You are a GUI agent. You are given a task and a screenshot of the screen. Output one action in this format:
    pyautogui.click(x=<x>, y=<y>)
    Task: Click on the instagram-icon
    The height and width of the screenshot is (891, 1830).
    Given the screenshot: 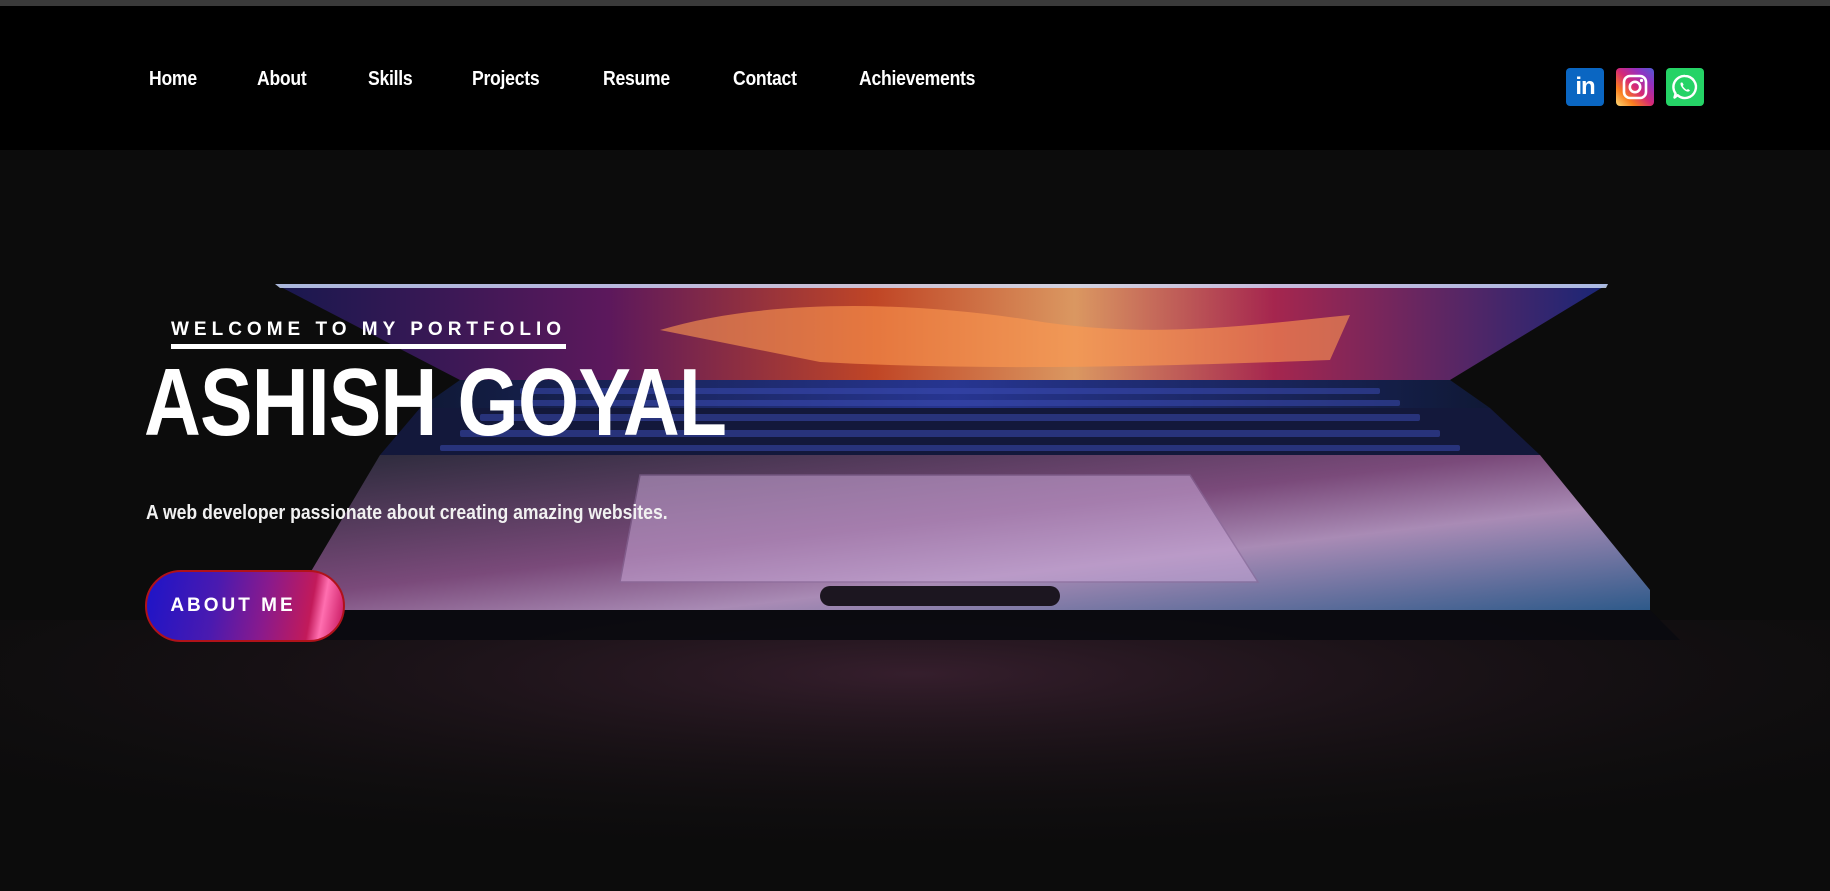 What is the action you would take?
    pyautogui.click(x=1635, y=87)
    